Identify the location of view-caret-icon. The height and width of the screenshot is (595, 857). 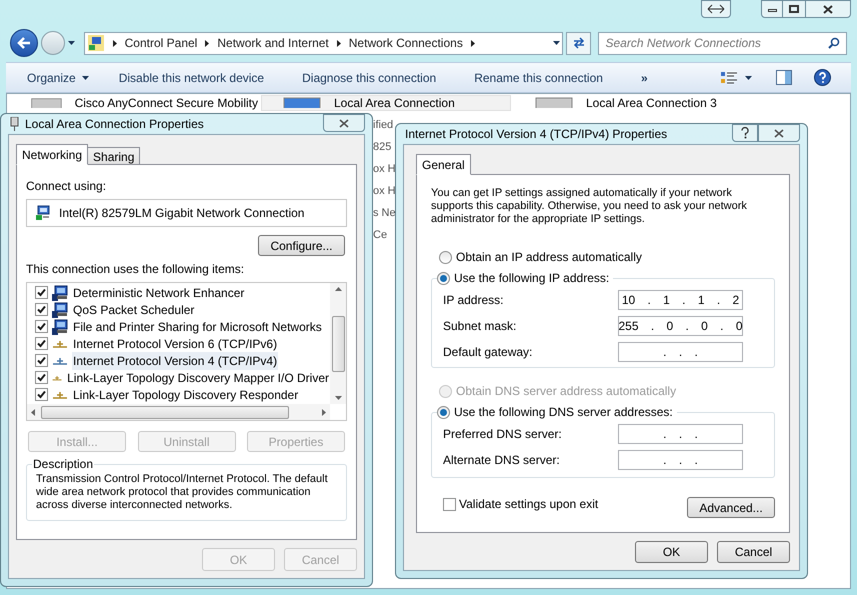
(748, 78).